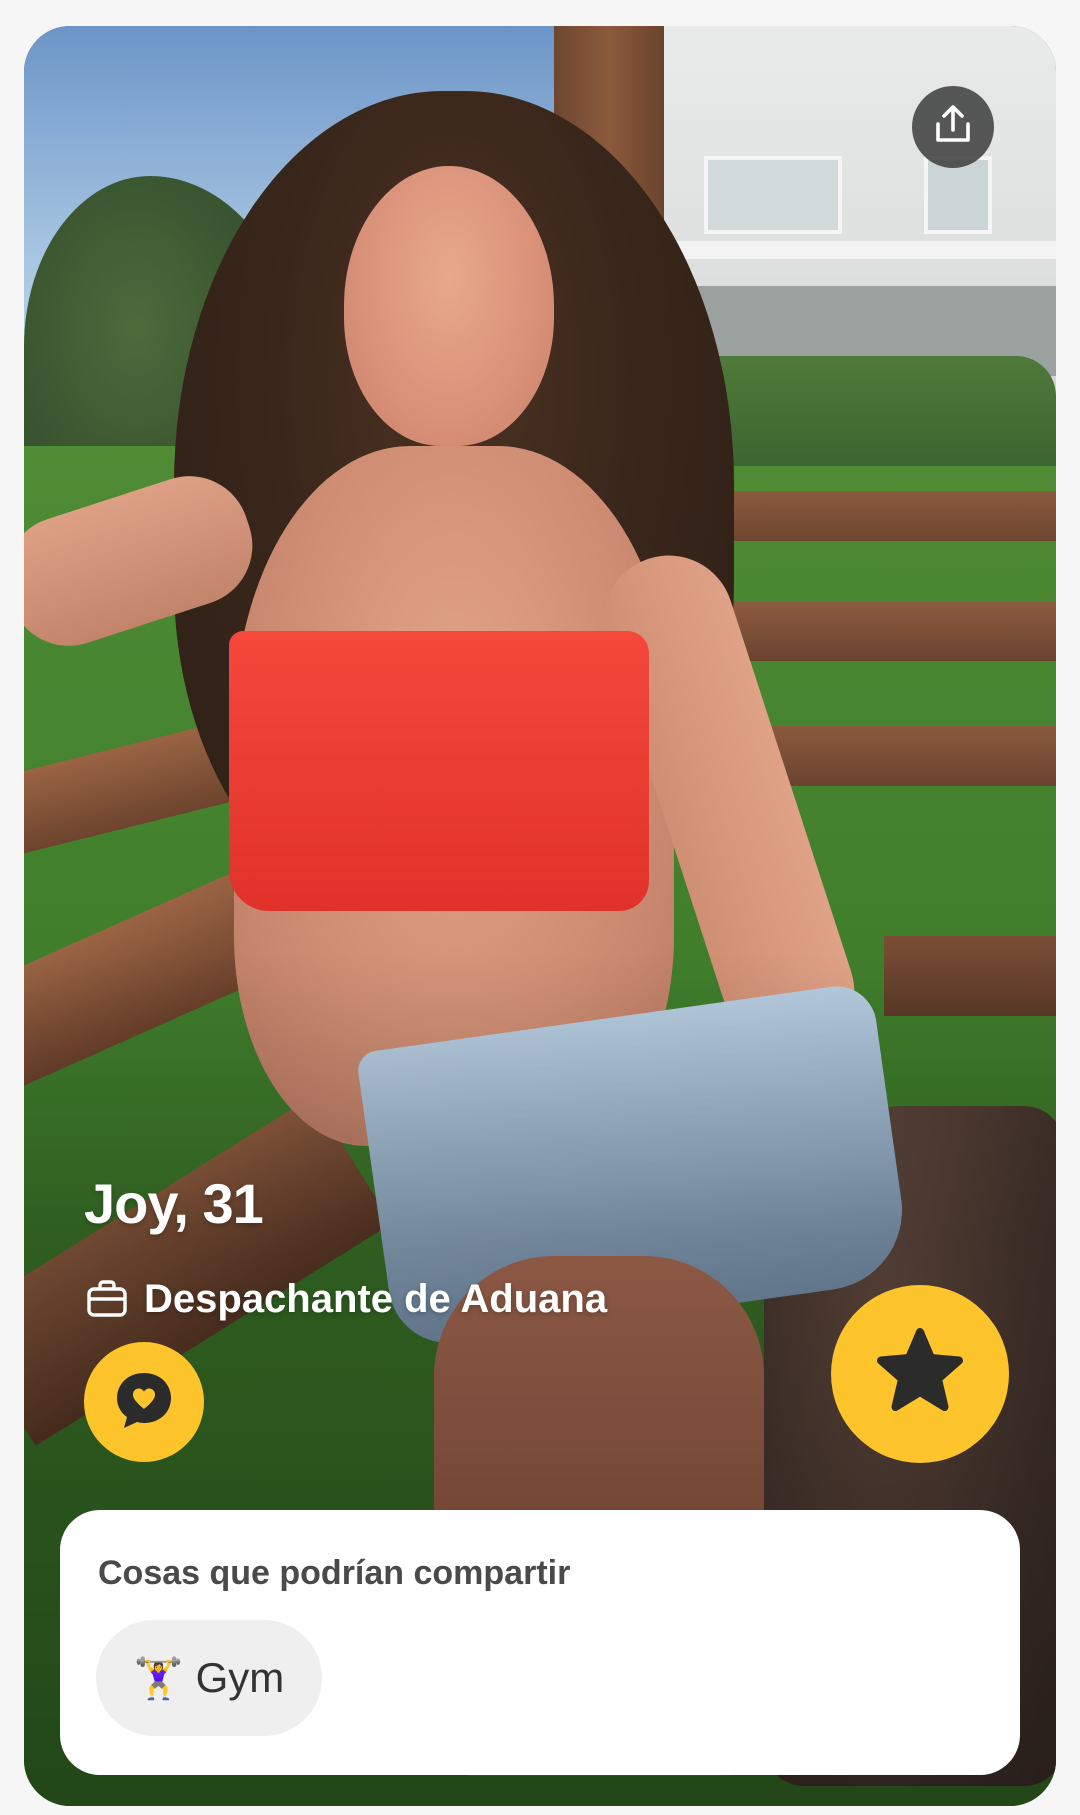 This screenshot has width=1080, height=1815. Describe the element at coordinates (334, 1573) in the screenshot. I see `shared-interests-title: Cosas que podrían compartir` at that location.